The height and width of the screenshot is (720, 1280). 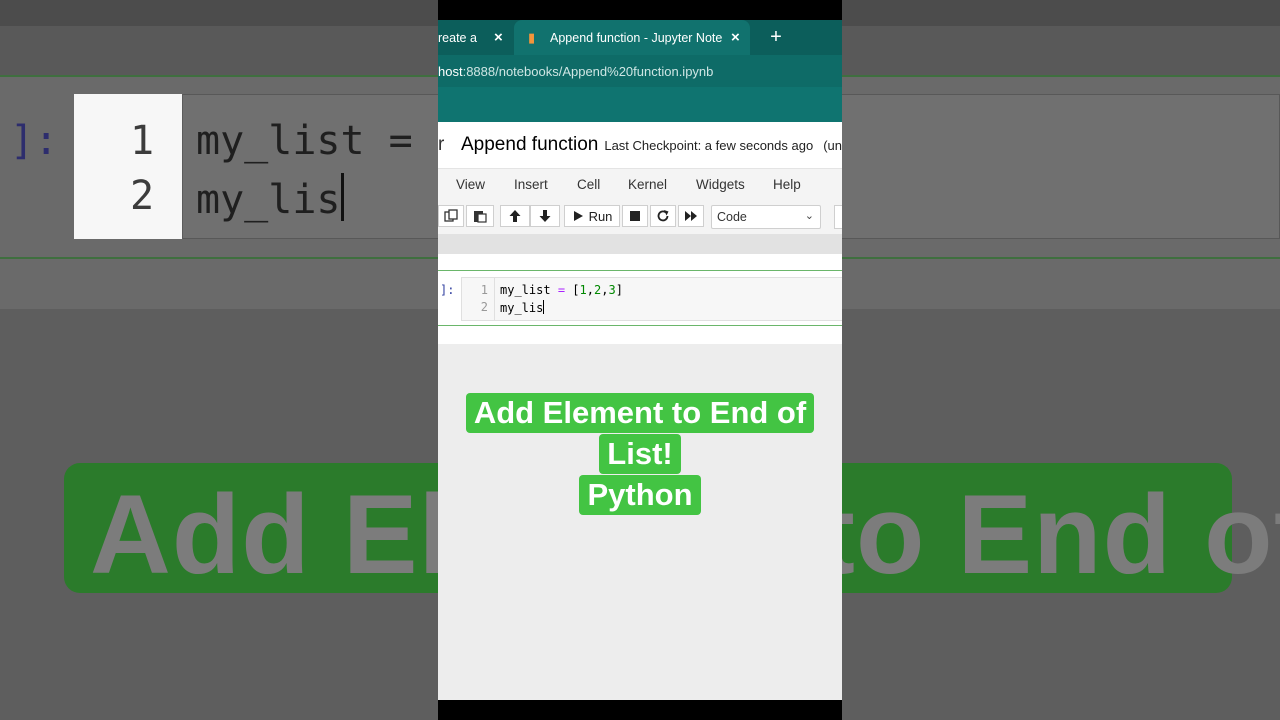 I want to click on code-cell: ]: 1 2 my_list = [1,2,3] my_lis, so click(x=640, y=298).